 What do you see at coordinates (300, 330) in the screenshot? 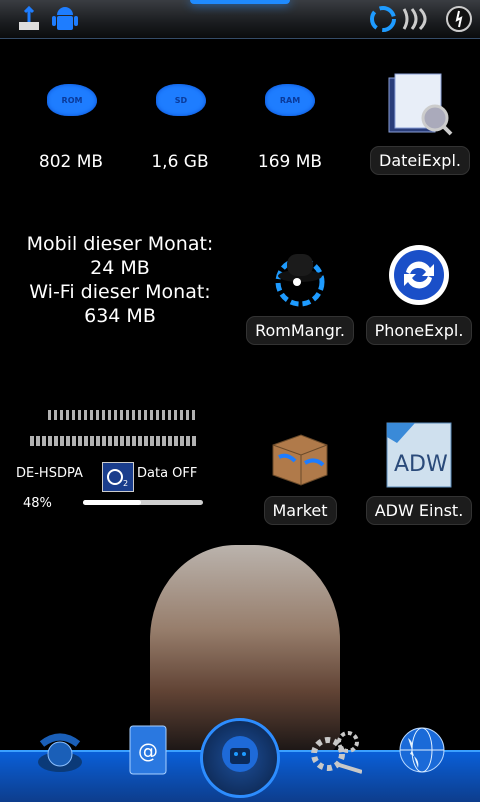
I see `app-rom-manager-label: RomMangr.` at bounding box center [300, 330].